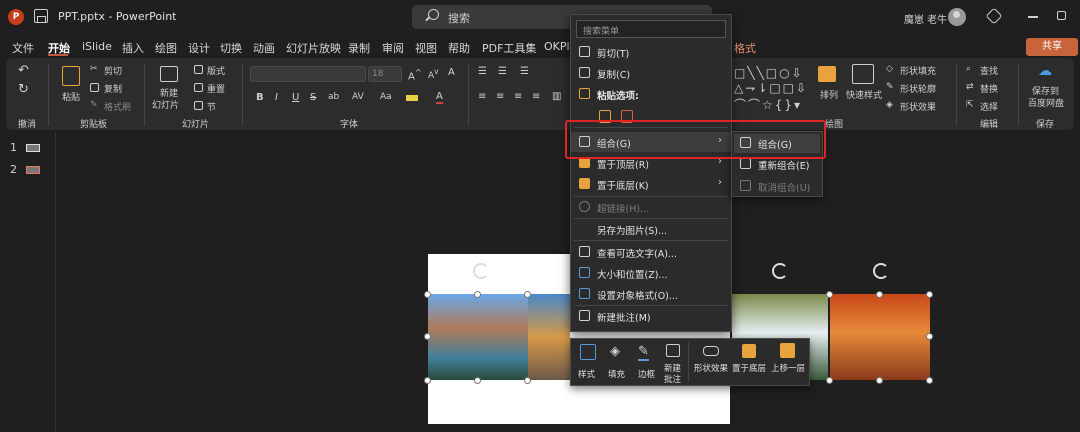 The image size is (1080, 432). Describe the element at coordinates (968, 69) in the screenshot. I see `find-icon: ⌕` at that location.